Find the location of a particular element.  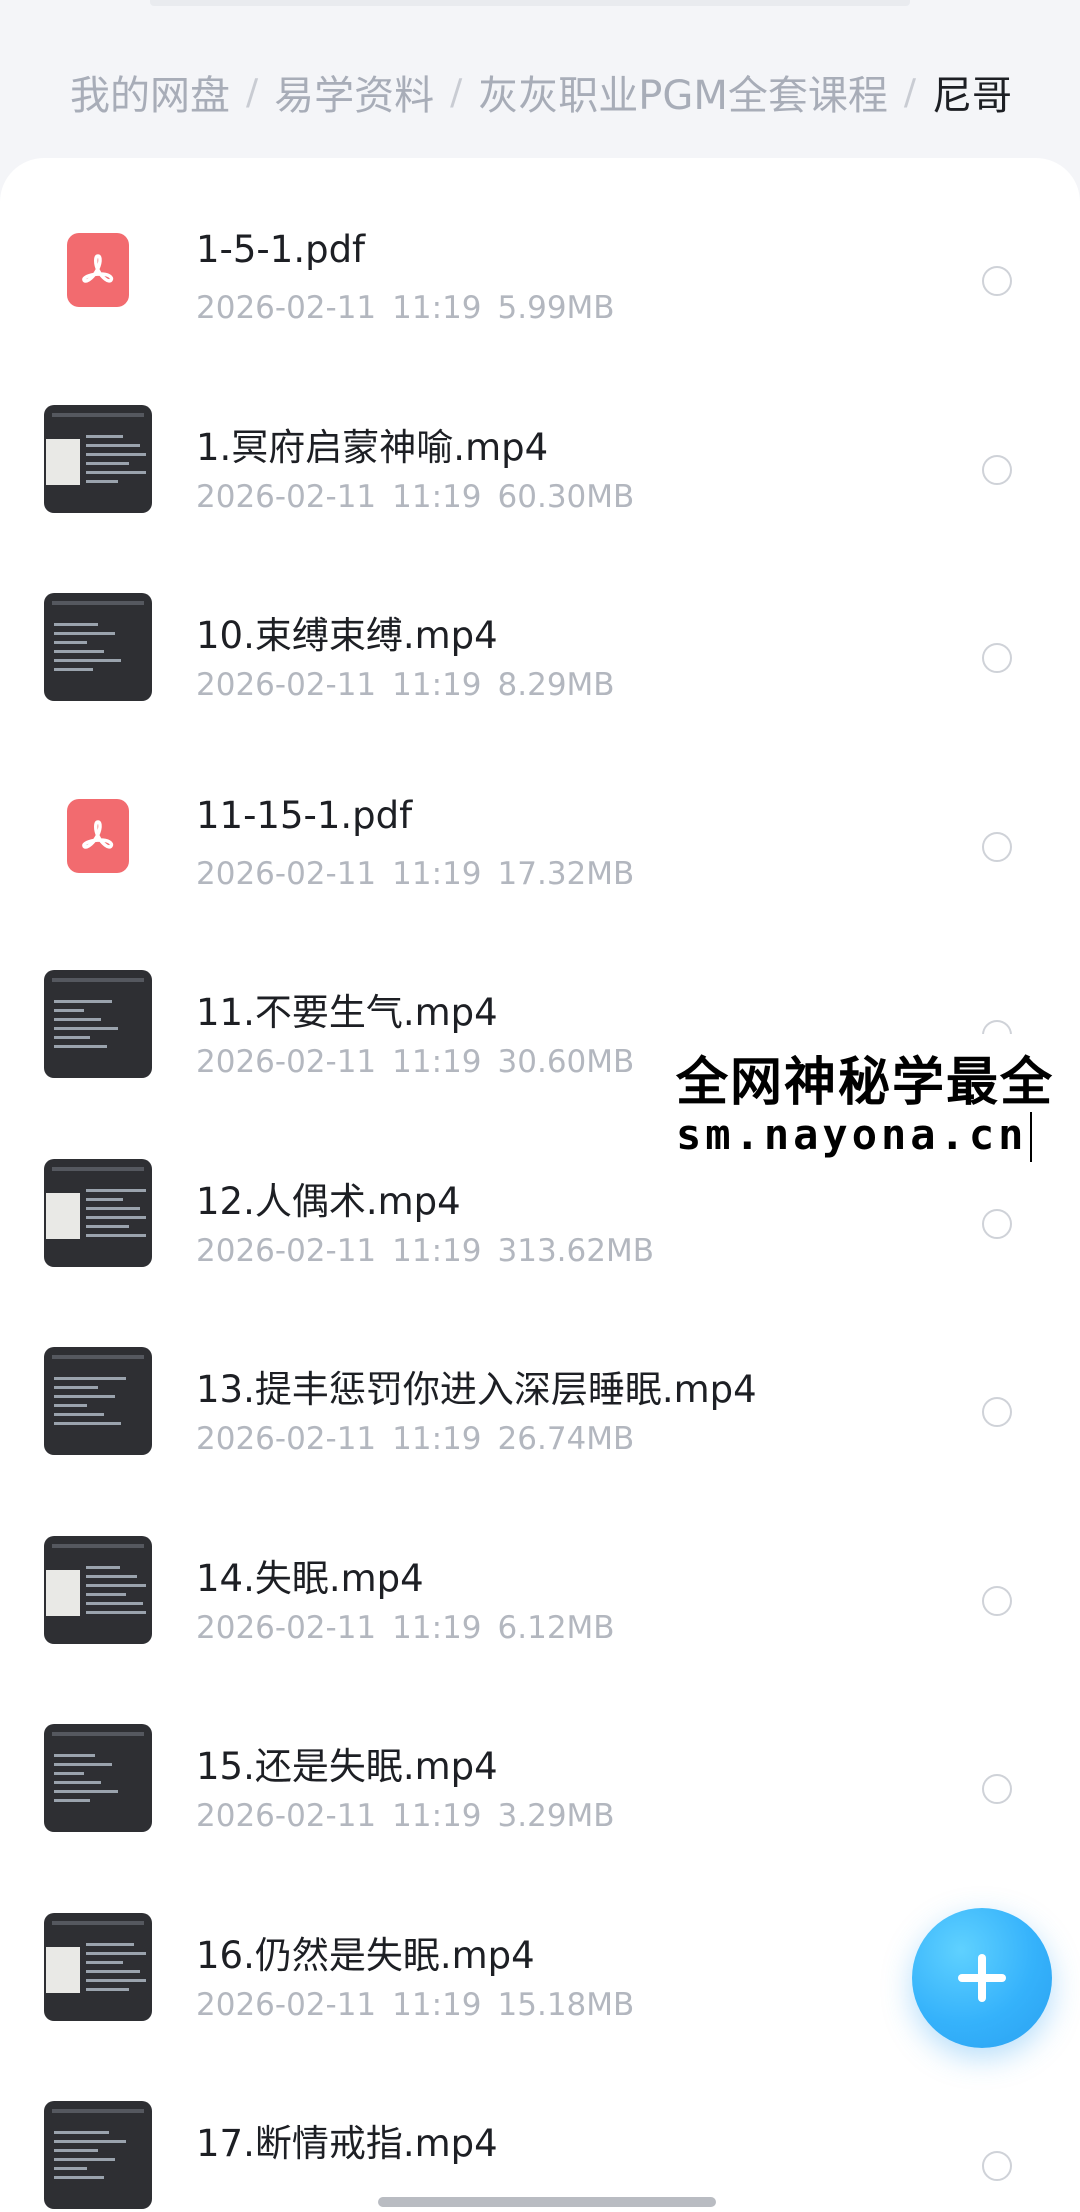

pdf-file-icon is located at coordinates (98, 836).